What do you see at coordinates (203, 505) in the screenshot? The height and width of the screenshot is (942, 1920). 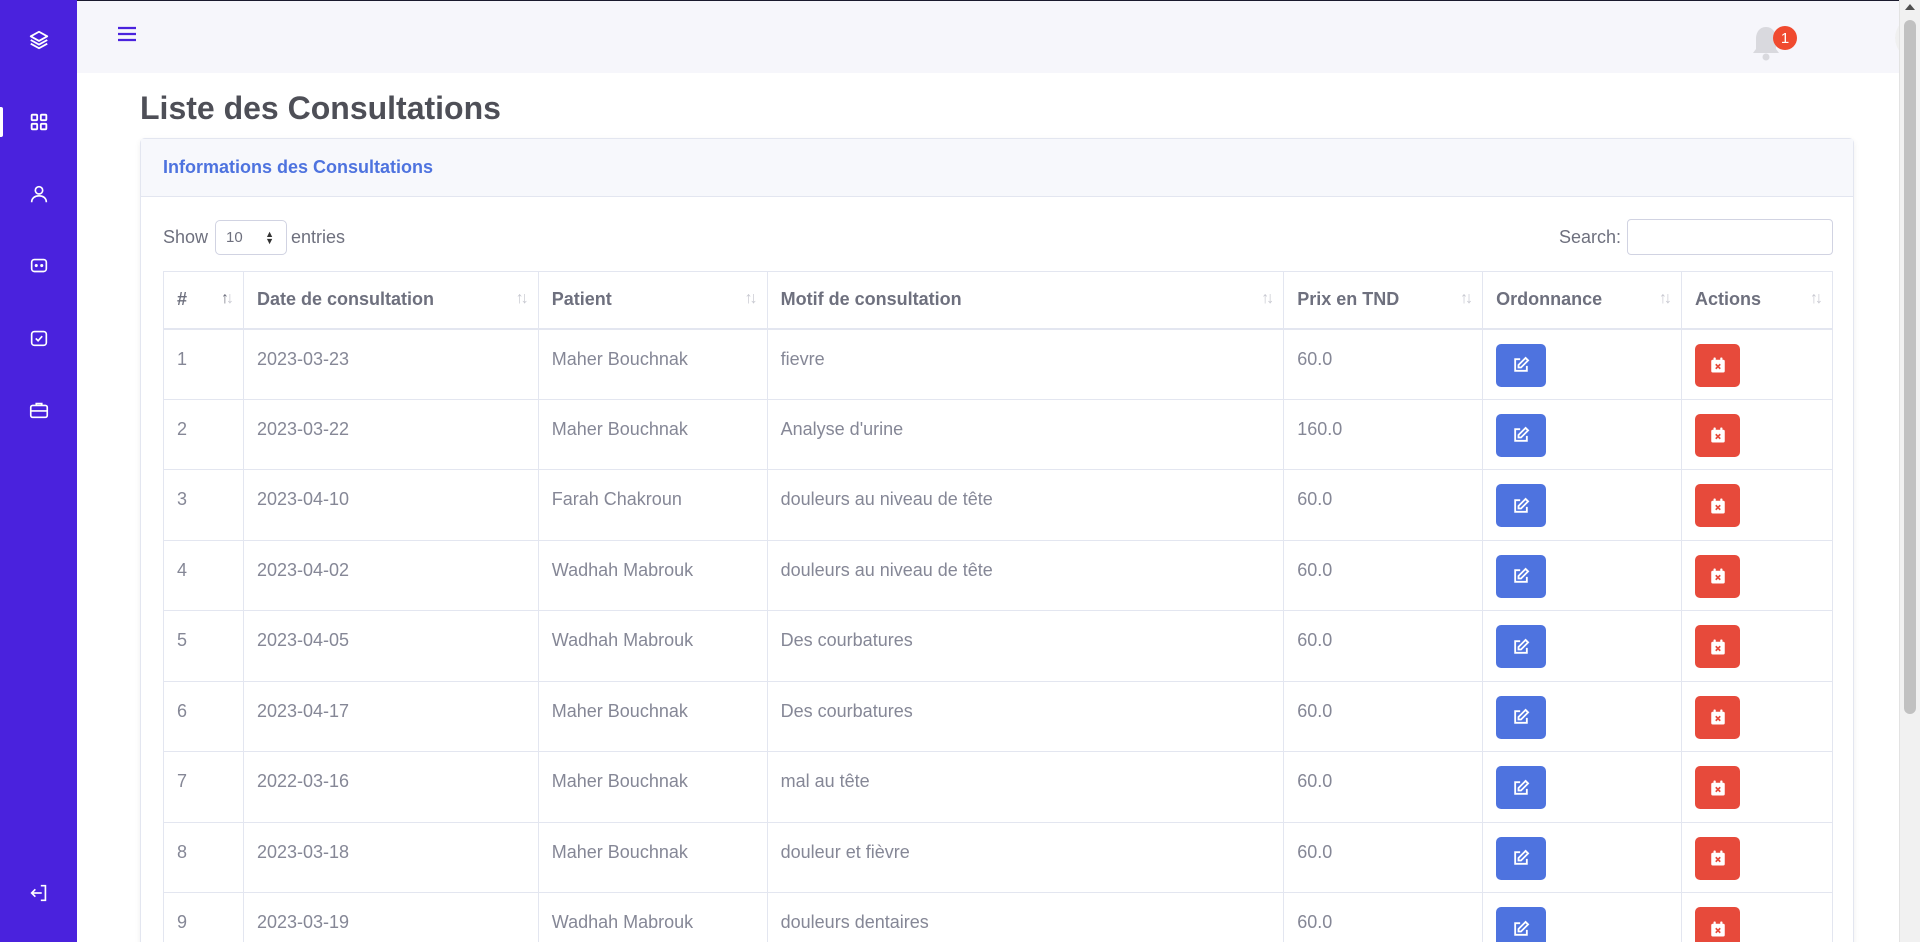 I see `cell-id: 3` at bounding box center [203, 505].